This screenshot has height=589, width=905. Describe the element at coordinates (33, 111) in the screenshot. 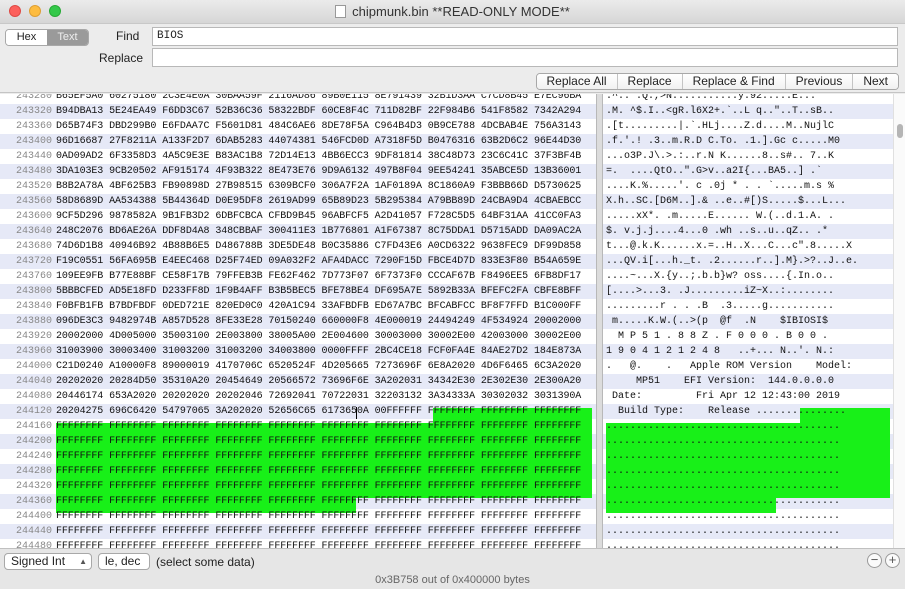

I see `row-address: 243320` at that location.